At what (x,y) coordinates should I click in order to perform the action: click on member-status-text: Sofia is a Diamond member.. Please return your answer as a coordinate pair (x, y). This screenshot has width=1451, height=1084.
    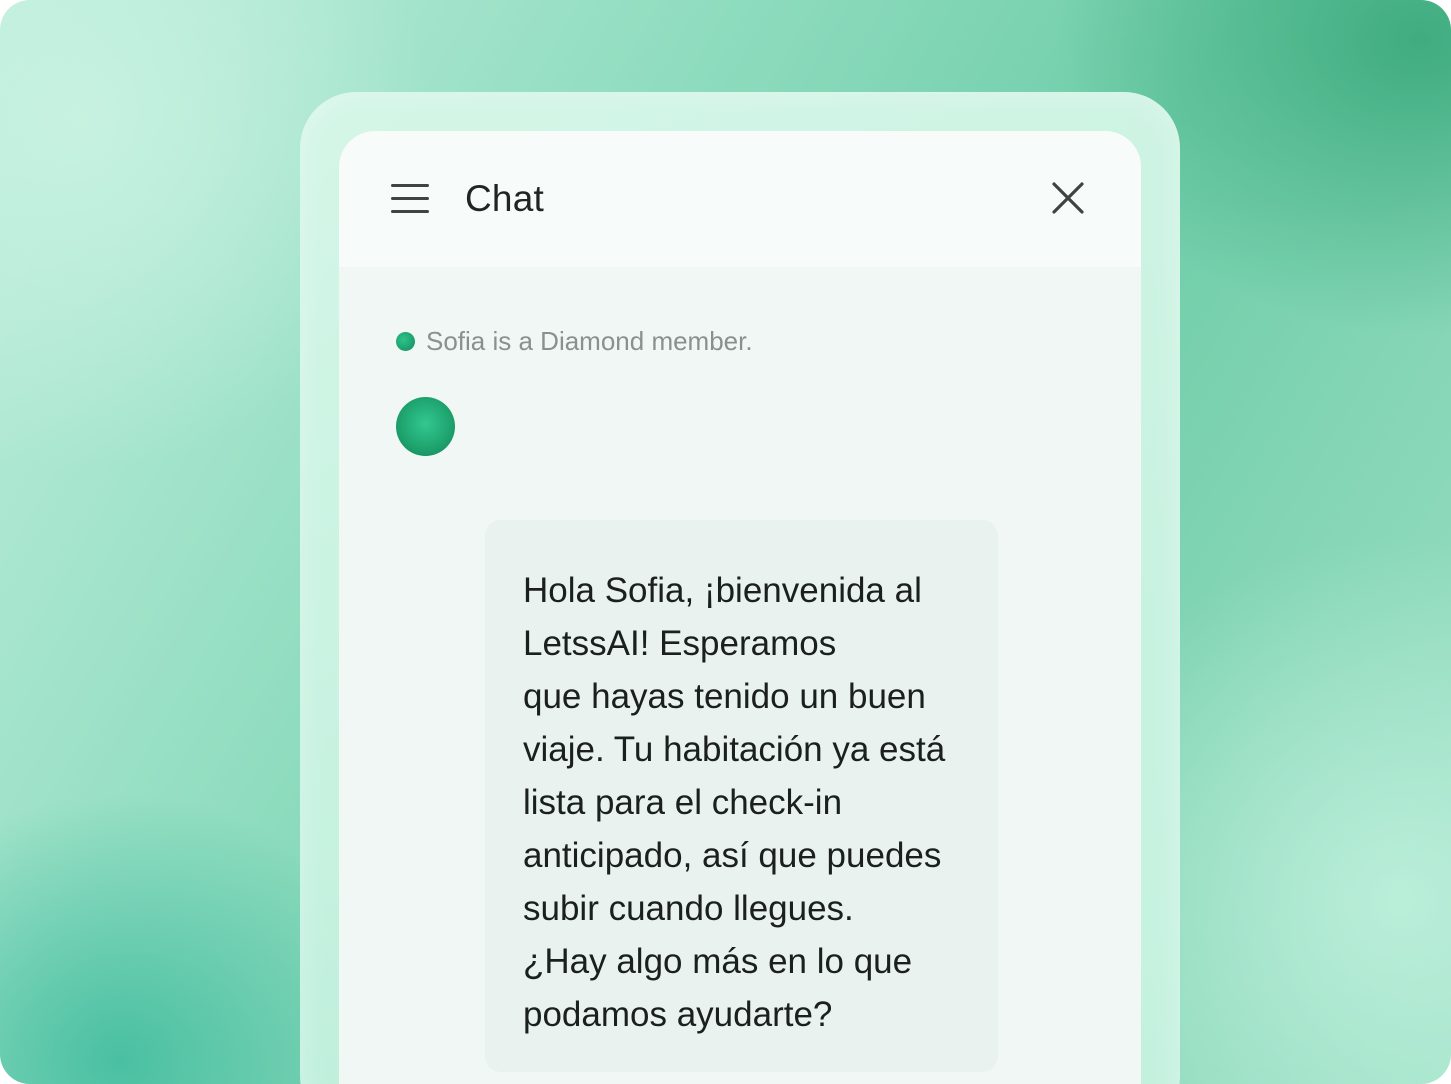
    Looking at the image, I should click on (589, 340).